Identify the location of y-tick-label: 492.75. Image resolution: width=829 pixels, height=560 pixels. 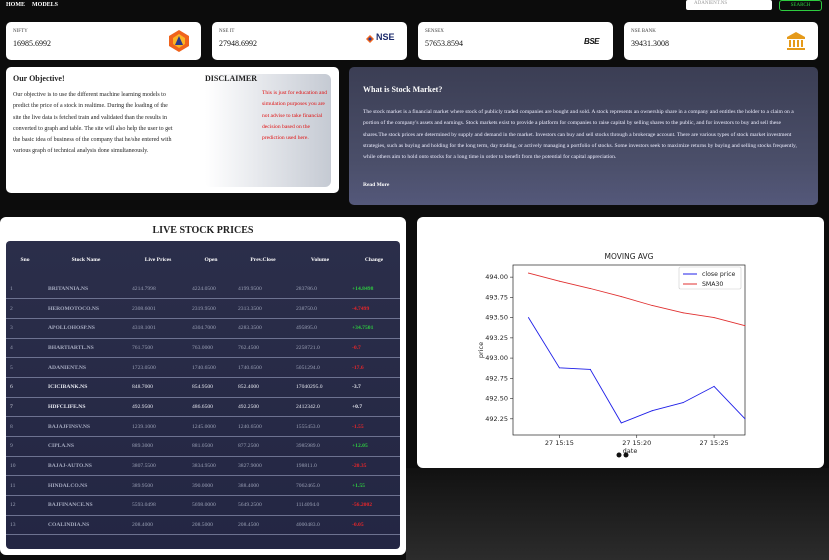
(496, 378).